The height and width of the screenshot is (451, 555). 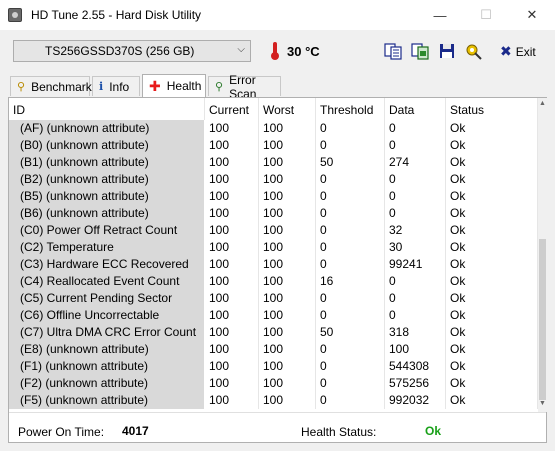 I want to click on copy-screenshot-button, so click(x=420, y=51).